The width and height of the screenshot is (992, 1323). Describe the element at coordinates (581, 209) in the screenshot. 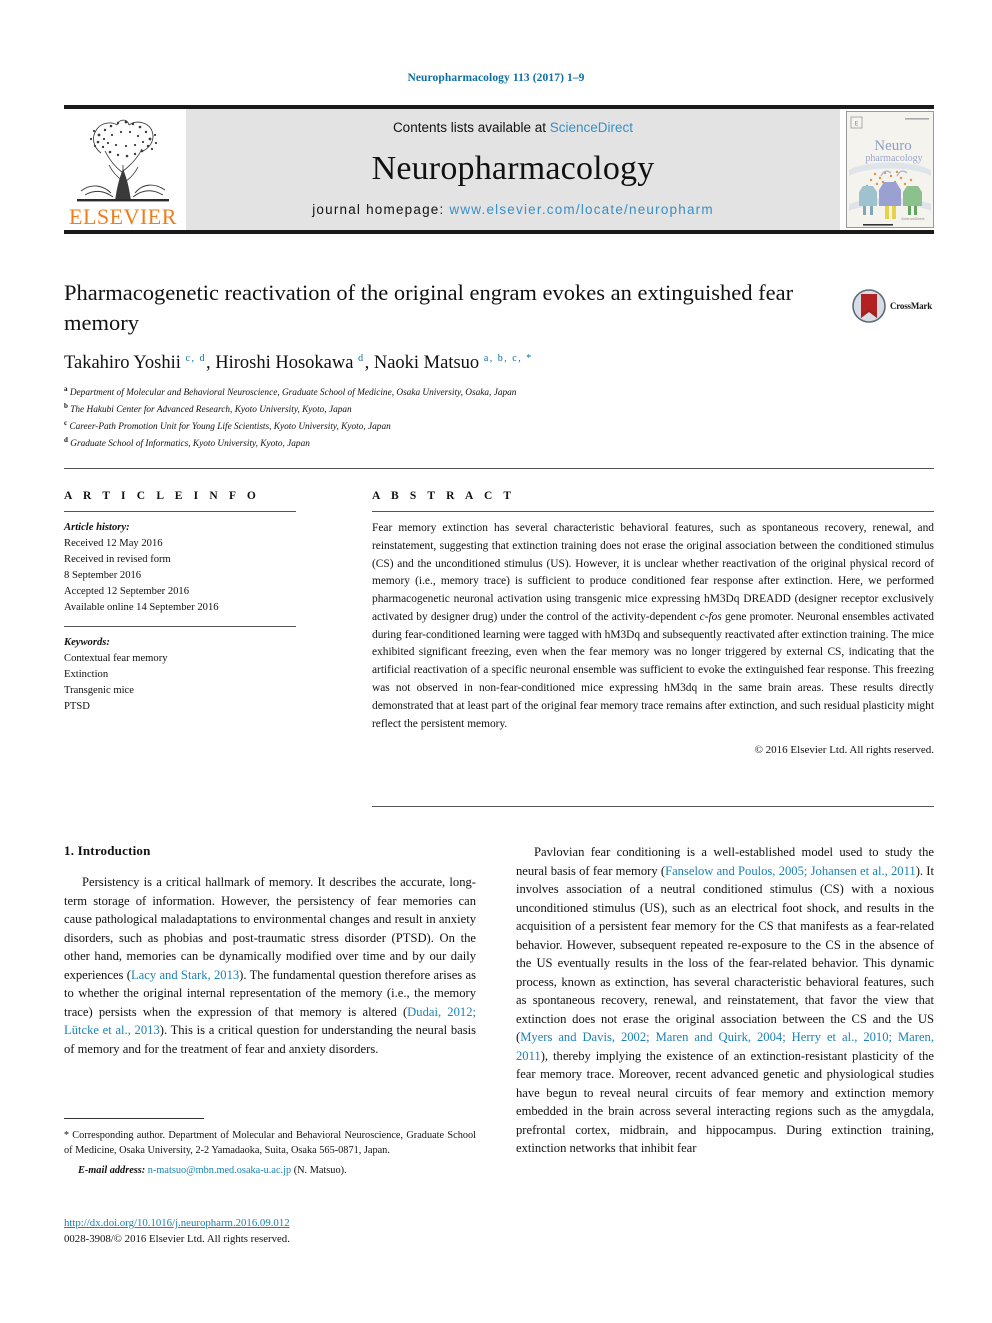

I see `homepage-url-link: www.elsevier.com/locate/neuropharm` at that location.